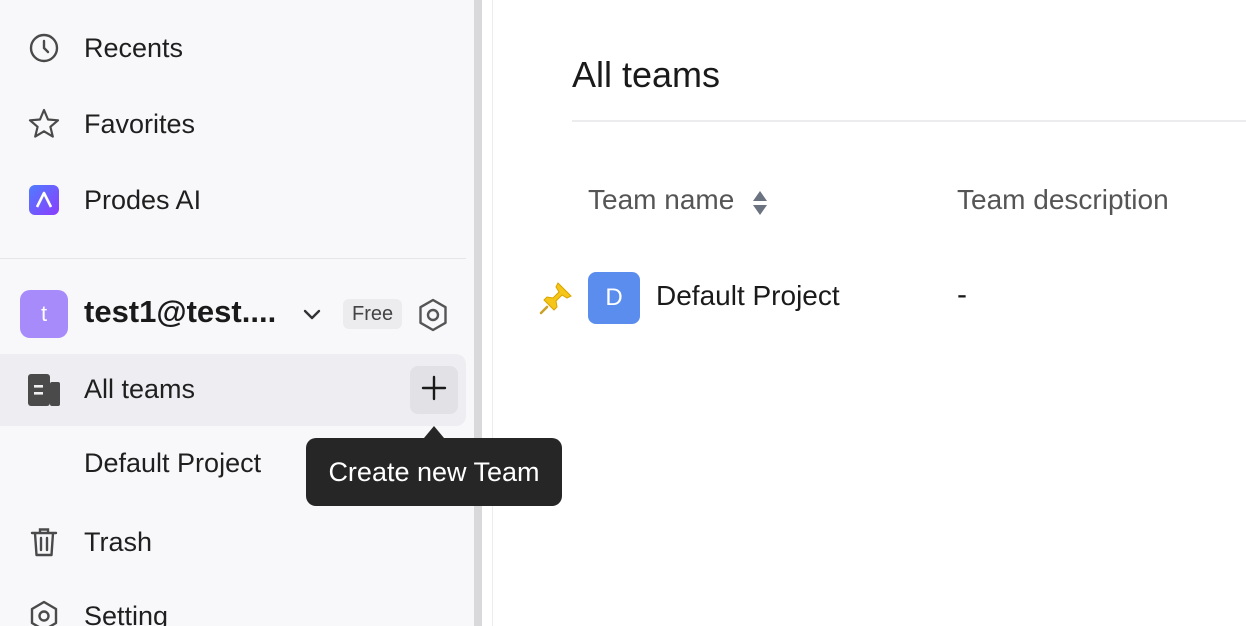 The width and height of the screenshot is (1246, 626). What do you see at coordinates (44, 612) in the screenshot?
I see `setting-gear-icon` at bounding box center [44, 612].